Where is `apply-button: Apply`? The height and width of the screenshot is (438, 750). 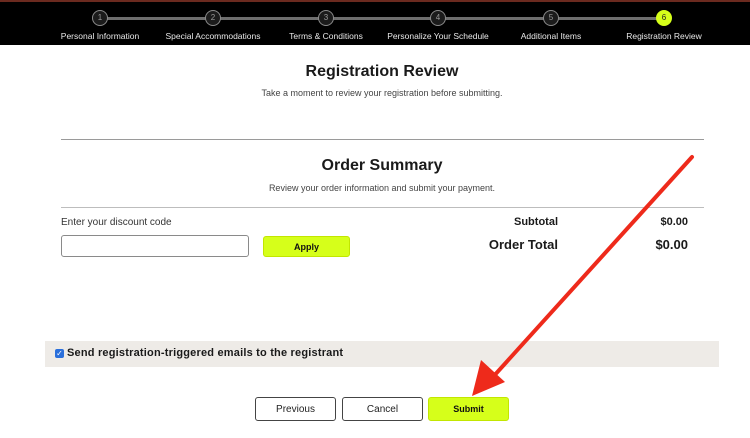
apply-button: Apply is located at coordinates (306, 246).